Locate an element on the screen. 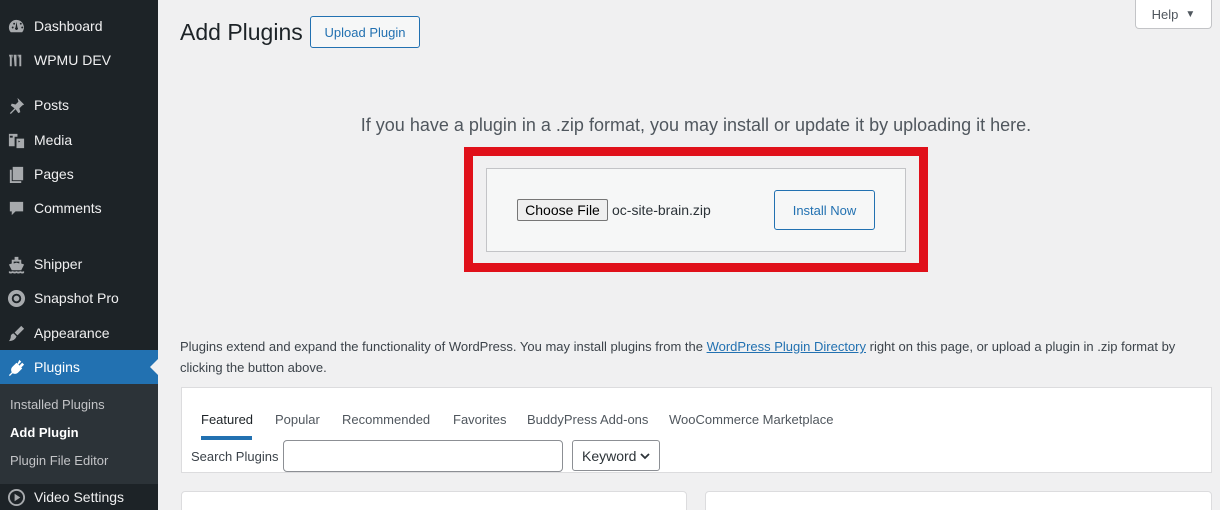  menu-item-appearance: Appearance is located at coordinates (79, 333).